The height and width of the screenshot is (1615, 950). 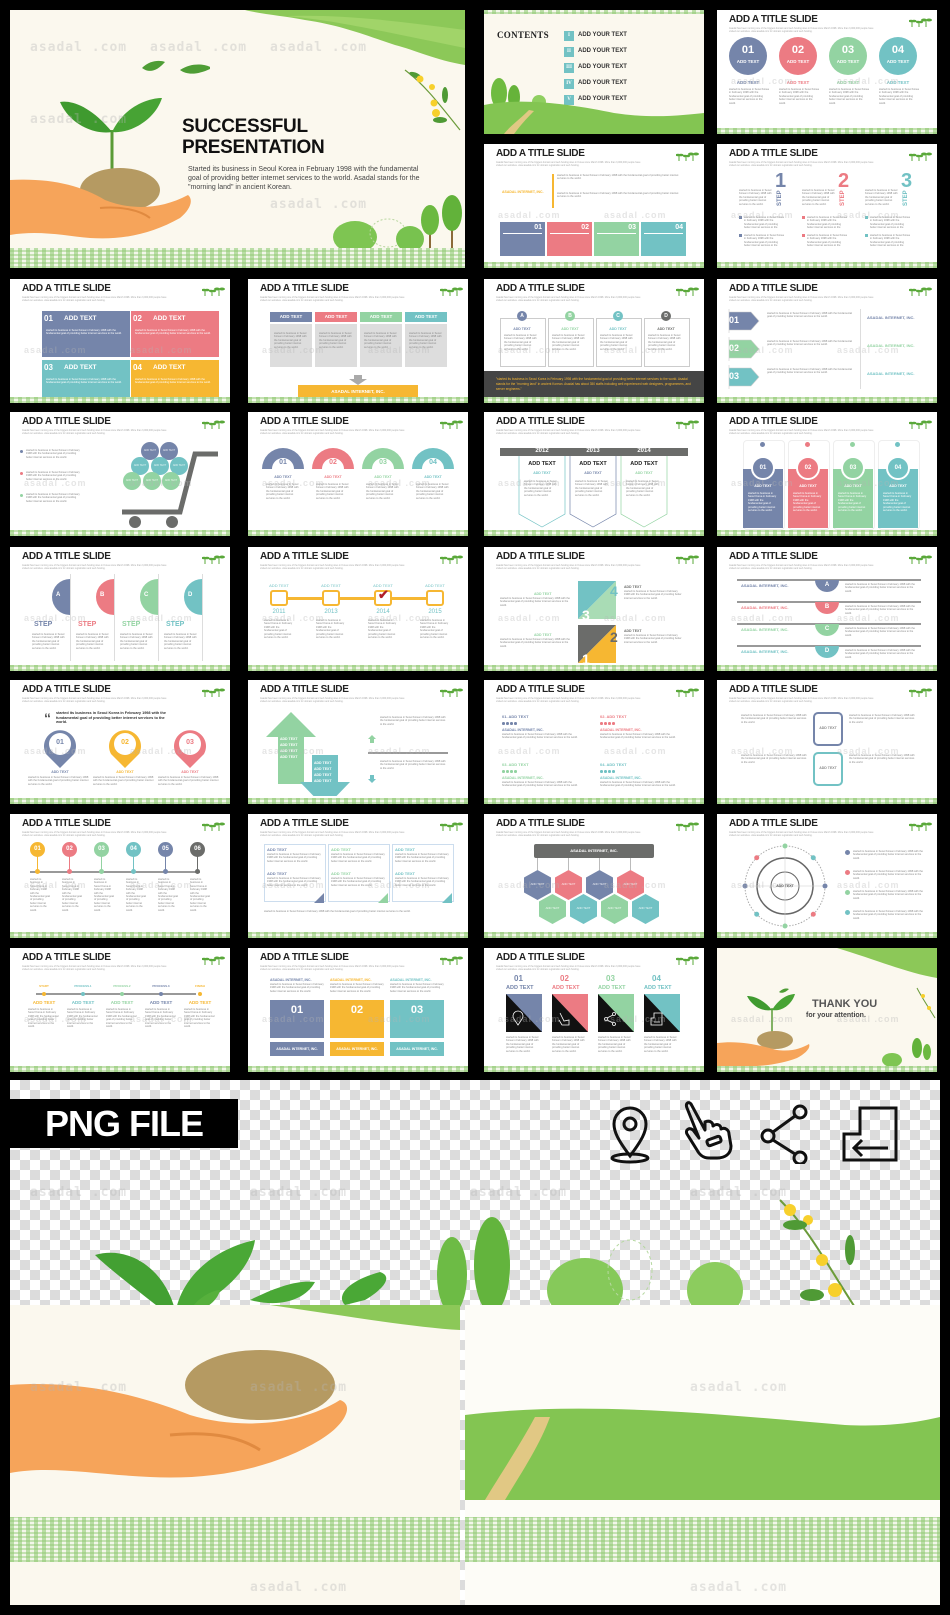 What do you see at coordinates (848, 61) in the screenshot?
I see `circle-label: ADD TEXT` at bounding box center [848, 61].